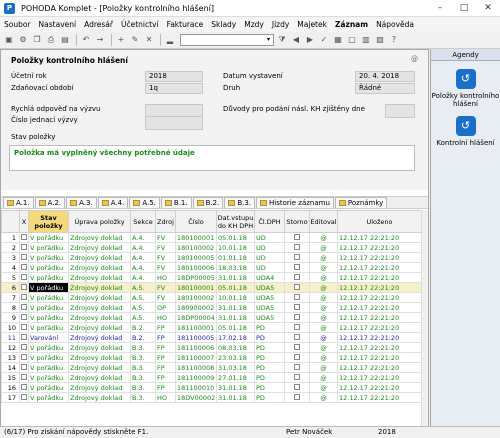 Image resolution: width=500 pixels, height=438 pixels. I want to click on menu-item: Nastavení, so click(58, 24).